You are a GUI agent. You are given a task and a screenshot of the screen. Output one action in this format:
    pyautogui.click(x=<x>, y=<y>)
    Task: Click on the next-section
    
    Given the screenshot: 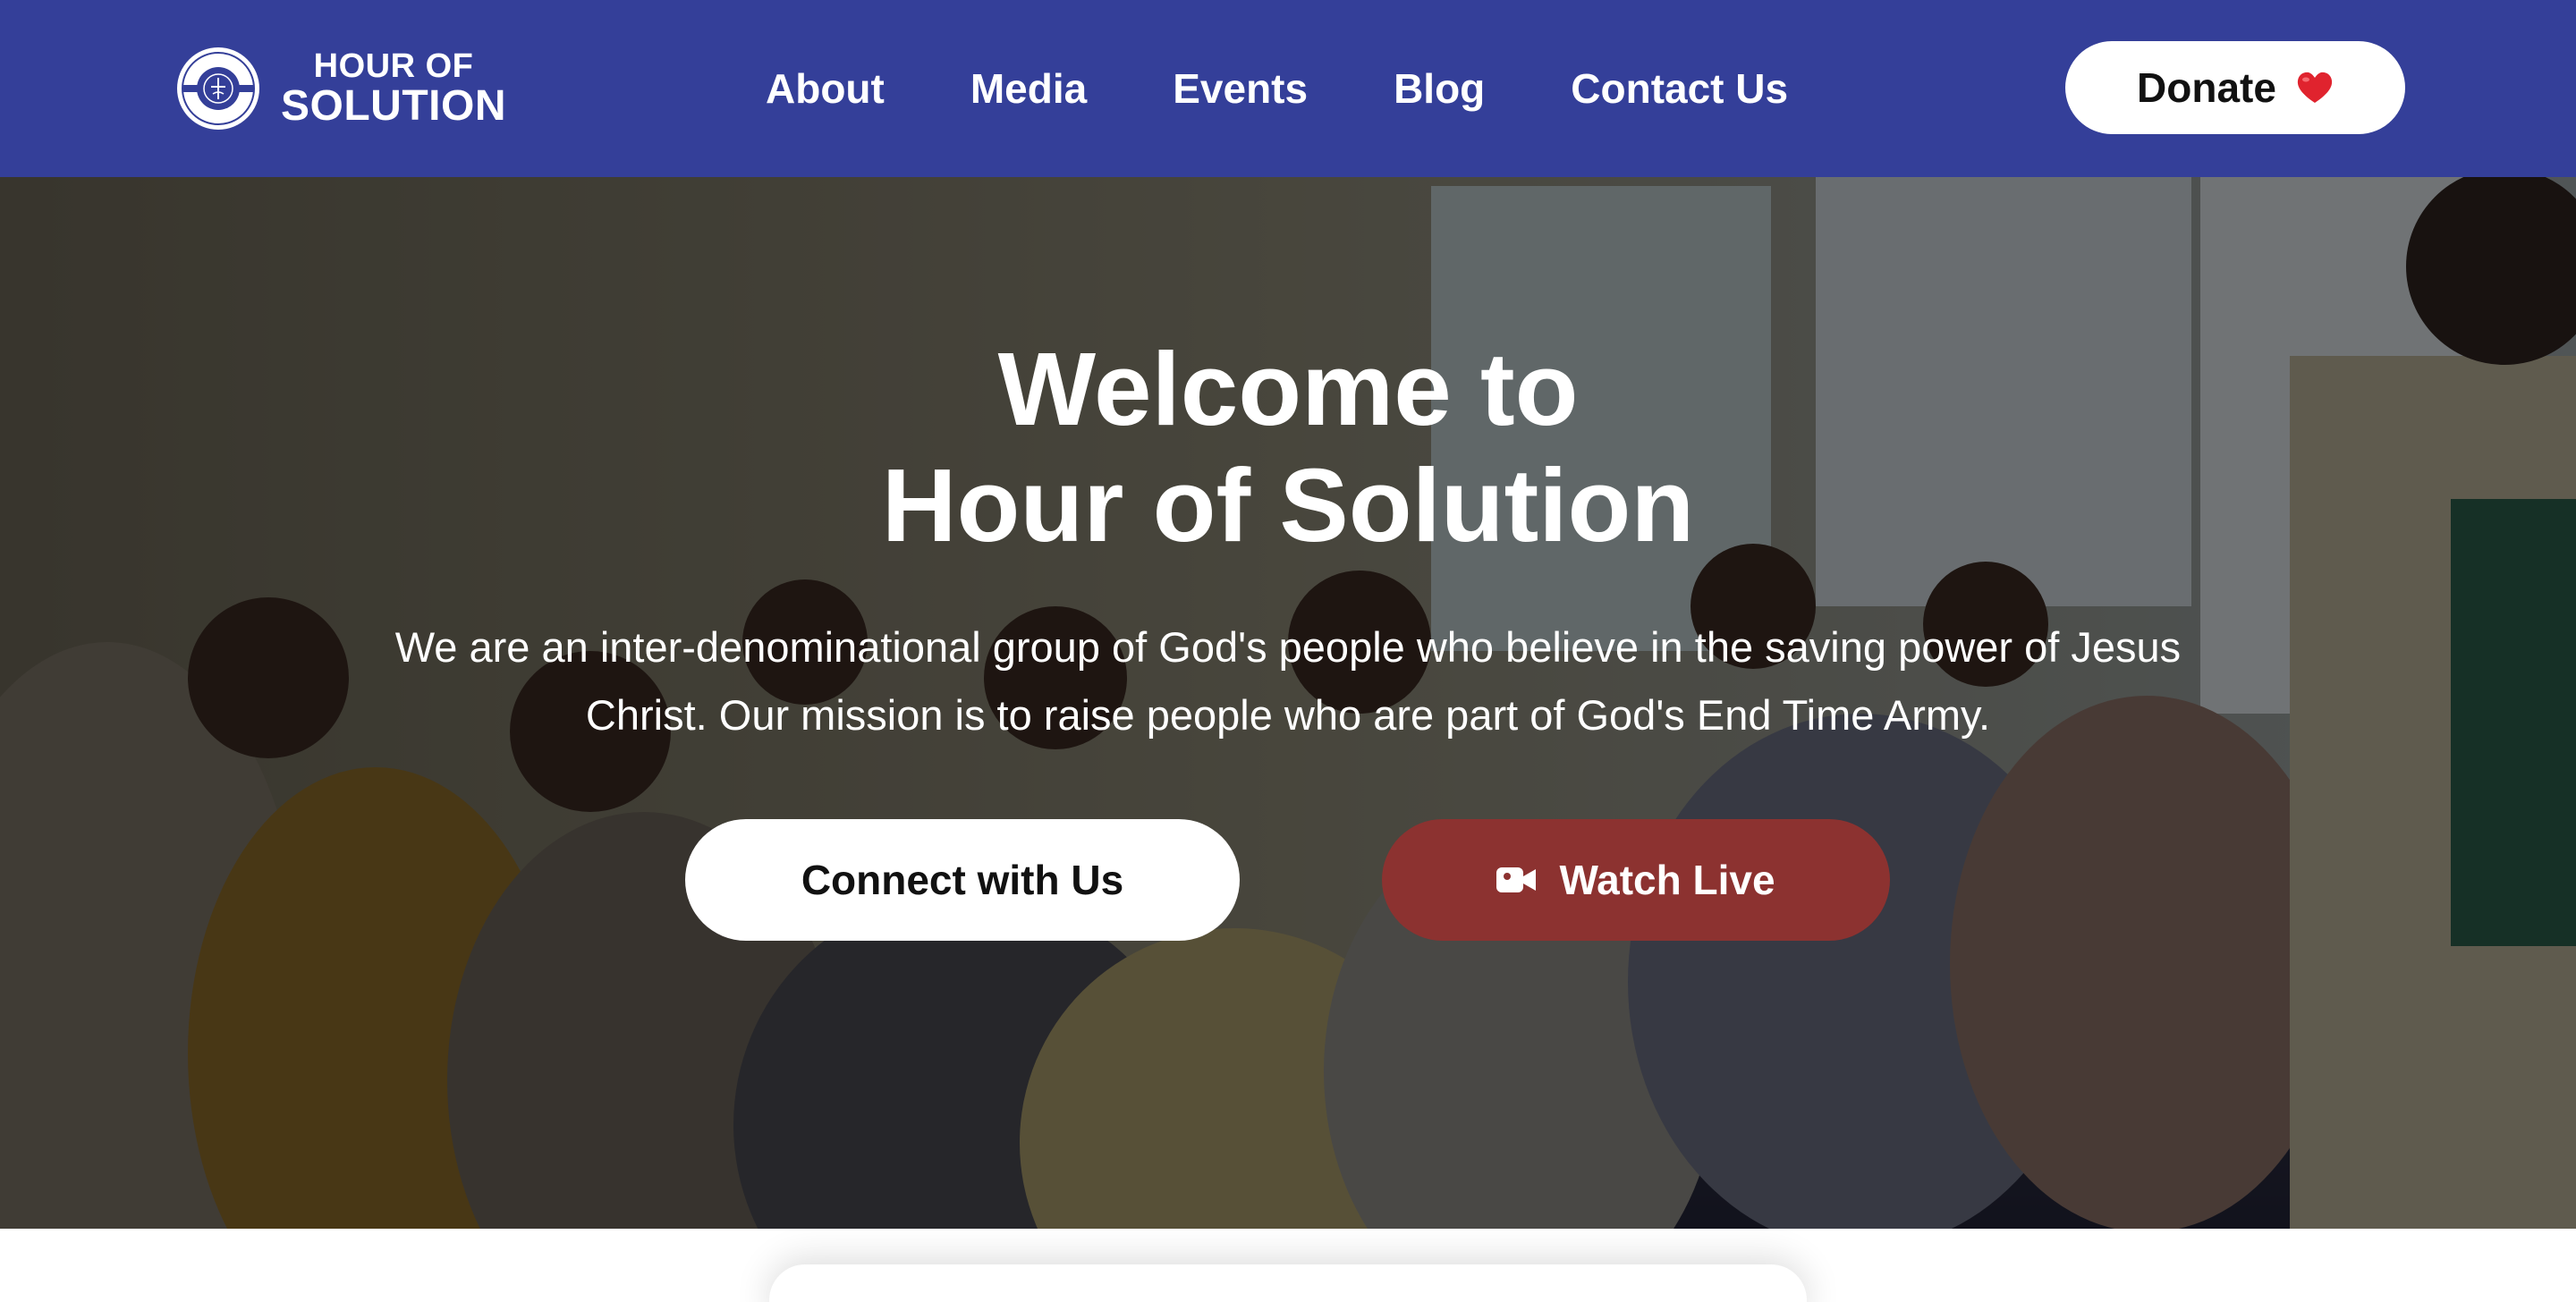 What is the action you would take?
    pyautogui.click(x=1288, y=1265)
    